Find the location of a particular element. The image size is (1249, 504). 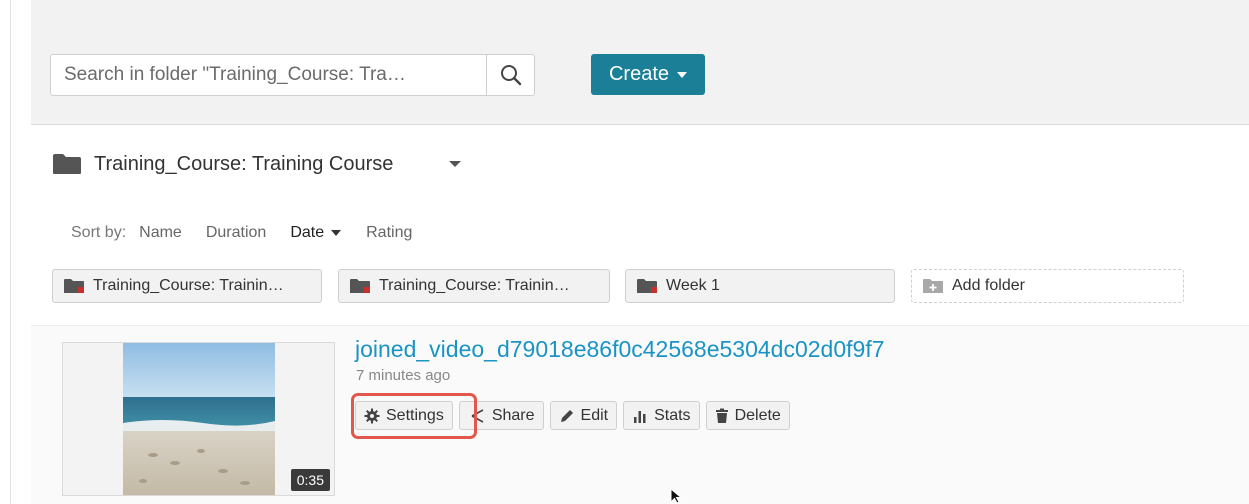

subfolder-label: Week 1 is located at coordinates (693, 285).